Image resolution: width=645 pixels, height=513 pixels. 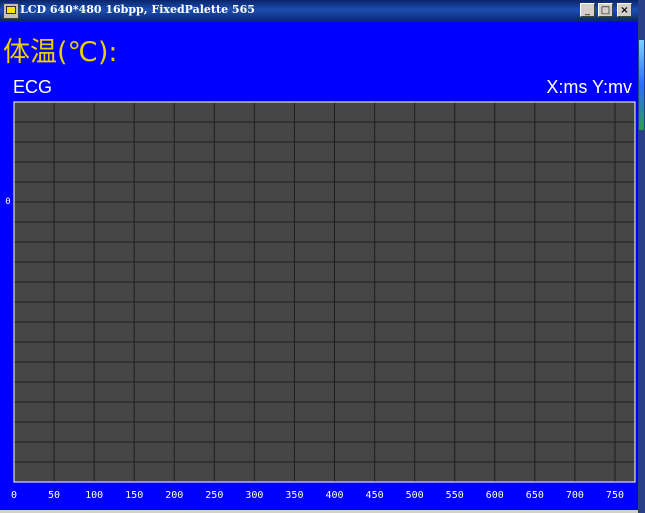 What do you see at coordinates (375, 495) in the screenshot?
I see `x-tick-label: 450` at bounding box center [375, 495].